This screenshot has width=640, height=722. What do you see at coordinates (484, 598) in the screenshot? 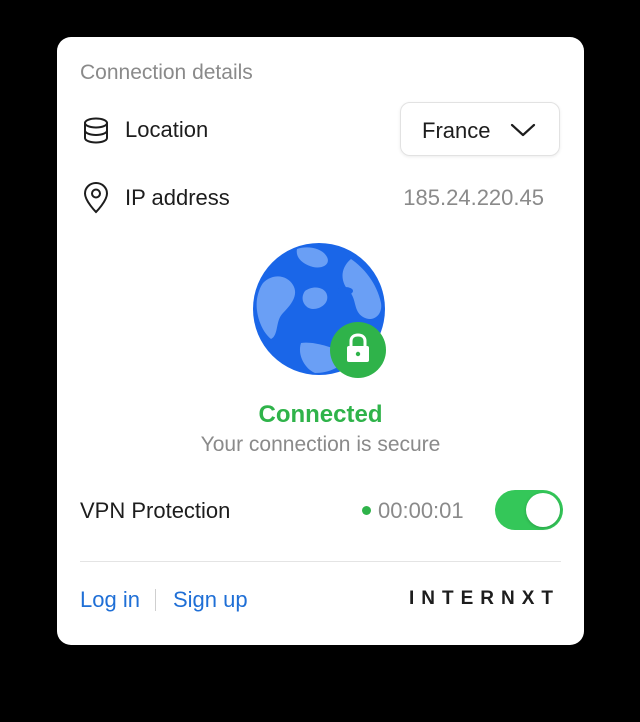
I see `brand-logo: INTERNXT` at bounding box center [484, 598].